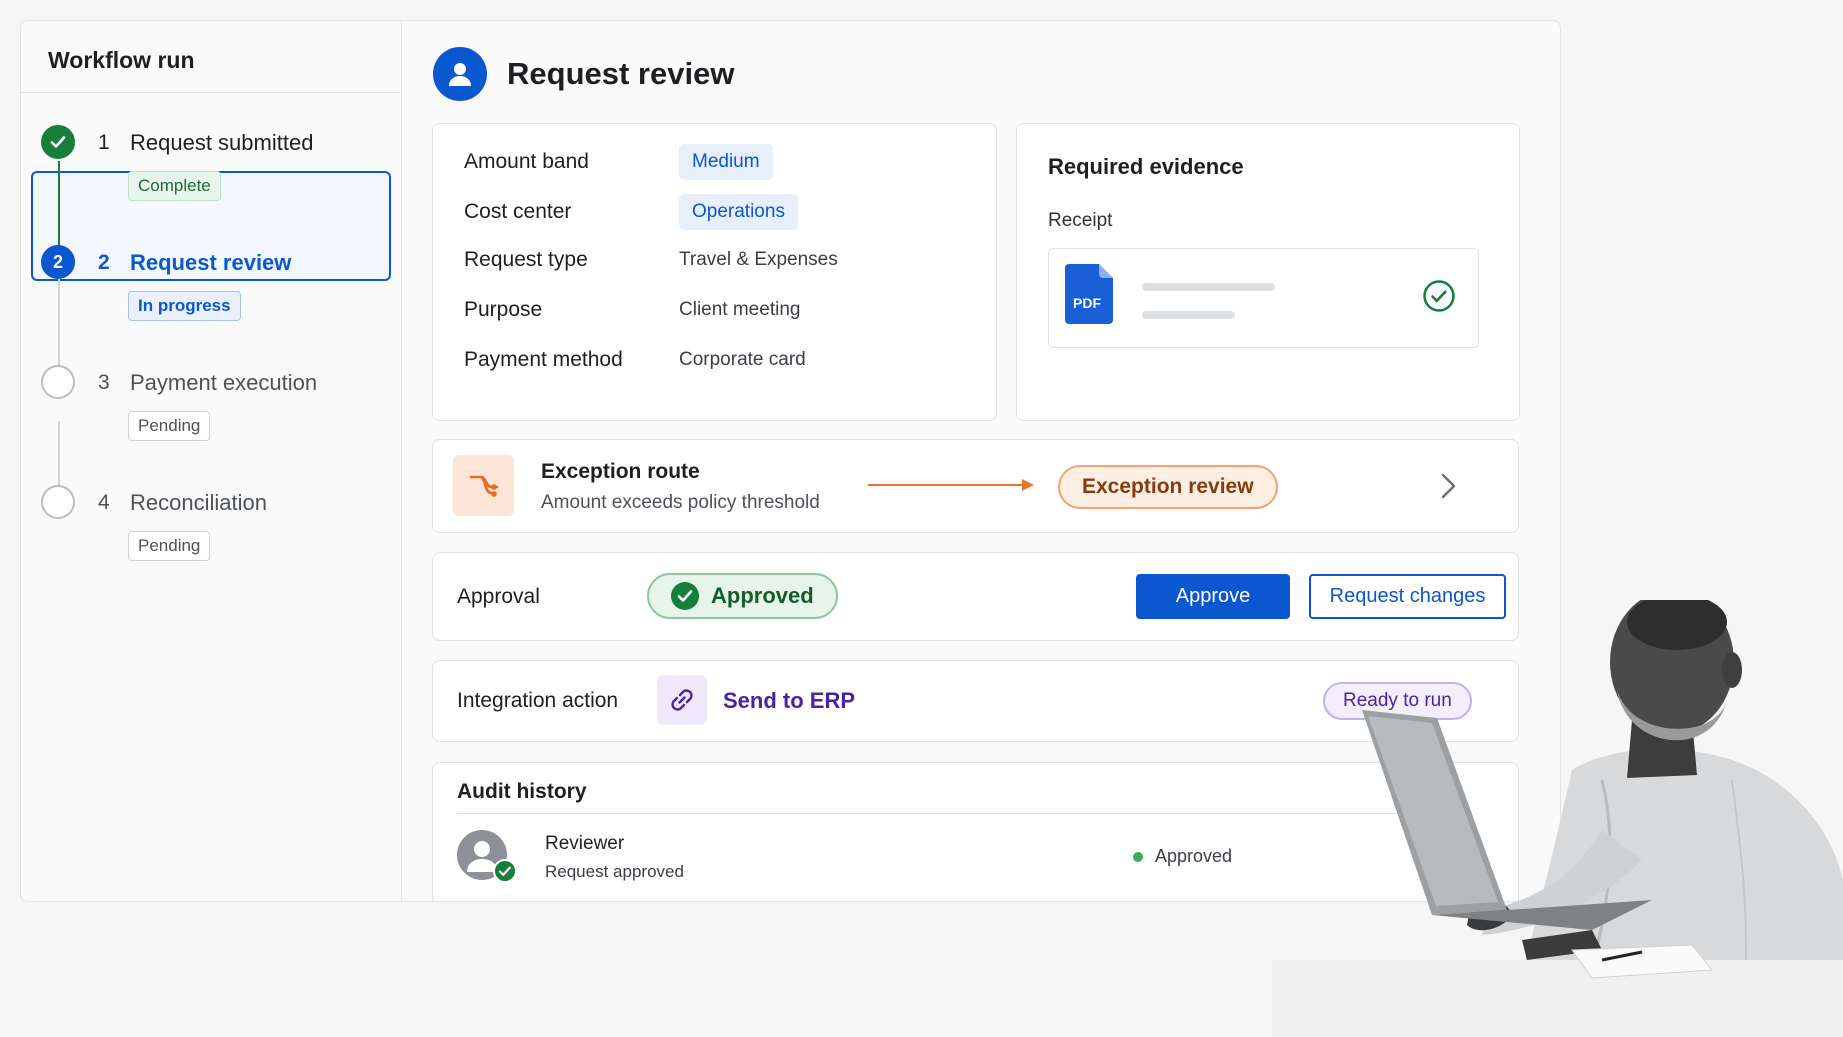 This screenshot has height=1037, width=1843. Describe the element at coordinates (1188, 315) in the screenshot. I see `file-meta-placeholder` at that location.